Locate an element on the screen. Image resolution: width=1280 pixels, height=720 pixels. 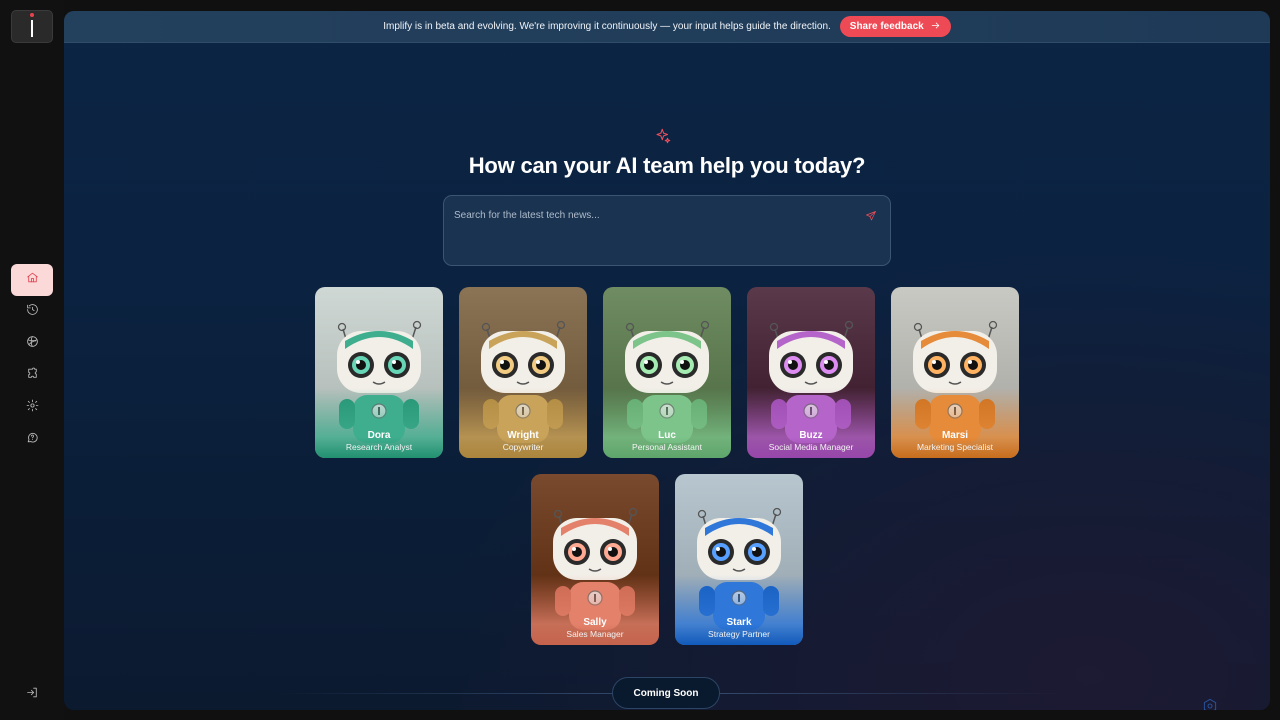
share-feedback-button: Share feedback is located at coordinates (895, 26).